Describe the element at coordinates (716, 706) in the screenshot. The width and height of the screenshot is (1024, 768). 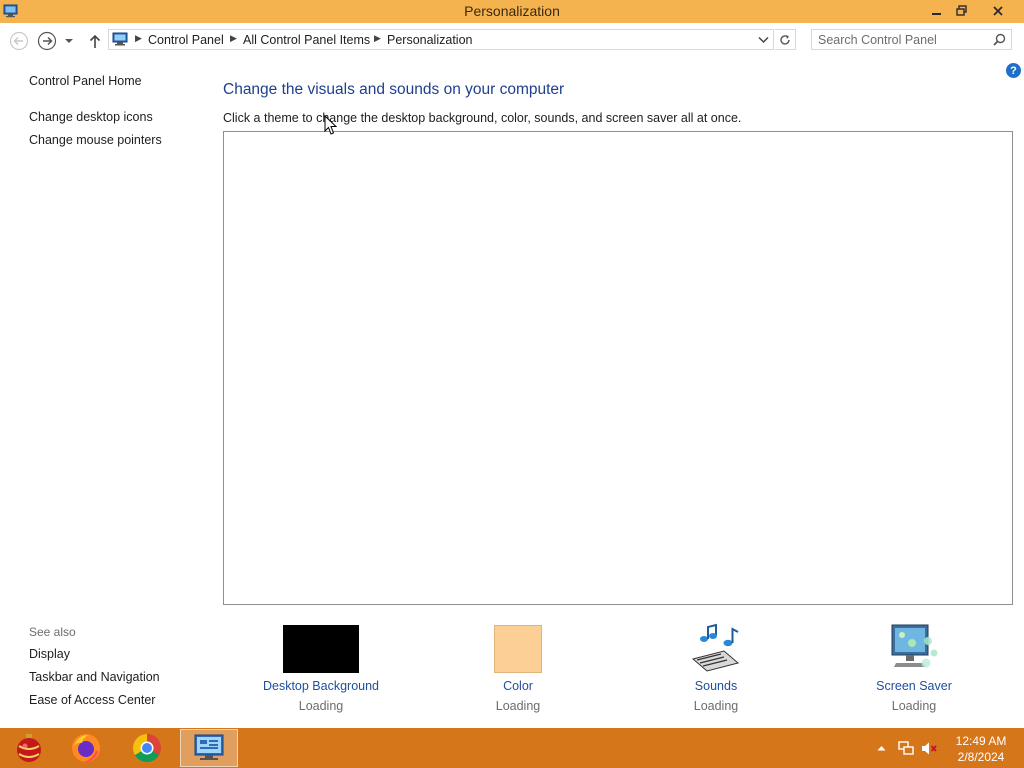
I see `sounds-status: Loading` at that location.